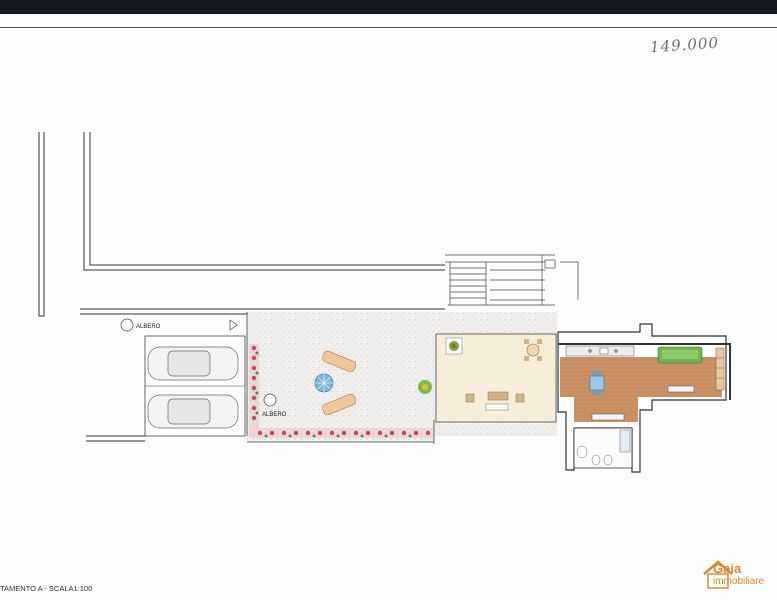 This screenshot has height=600, width=777. I want to click on parking-area: ALBERO, so click(183, 377).